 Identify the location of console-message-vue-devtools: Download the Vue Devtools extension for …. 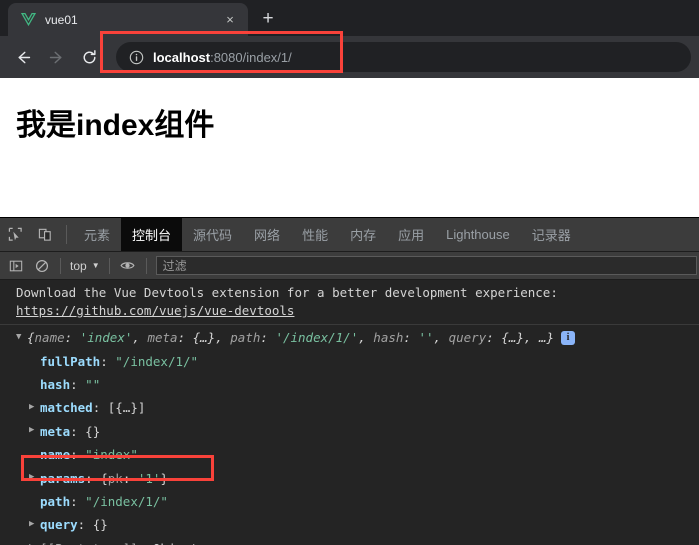
(349, 302).